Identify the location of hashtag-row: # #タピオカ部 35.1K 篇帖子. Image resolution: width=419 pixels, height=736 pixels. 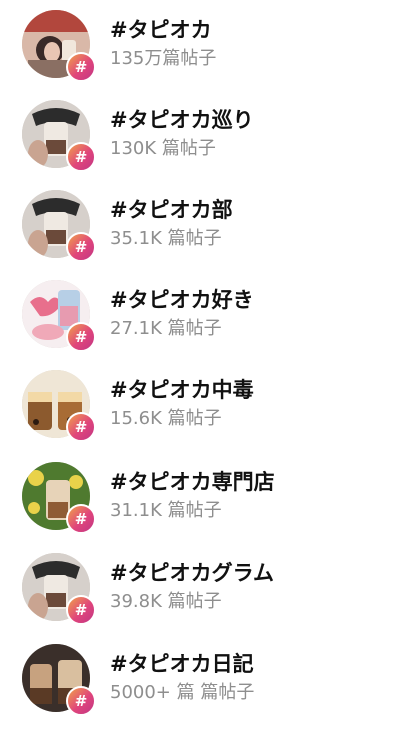
(209, 236).